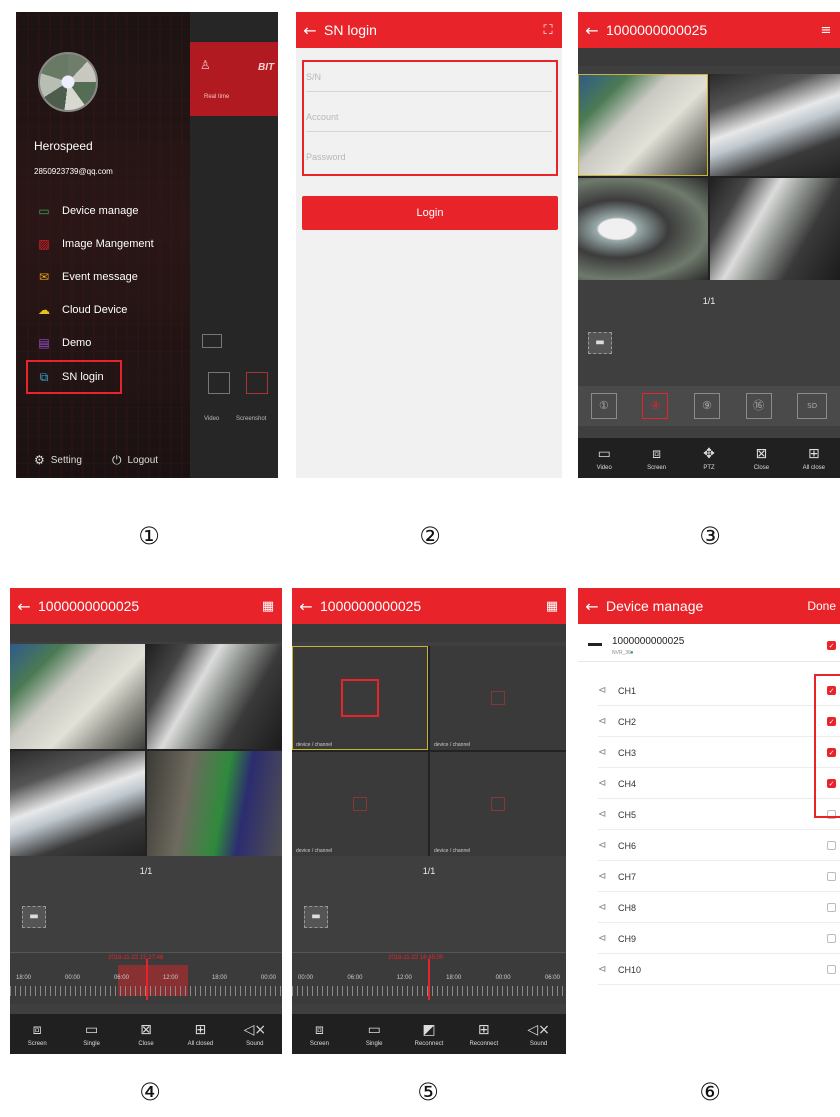 This screenshot has height=1117, width=840. What do you see at coordinates (719, 815) in the screenshot?
I see `channel-row: ⊲ CH5` at bounding box center [719, 815].